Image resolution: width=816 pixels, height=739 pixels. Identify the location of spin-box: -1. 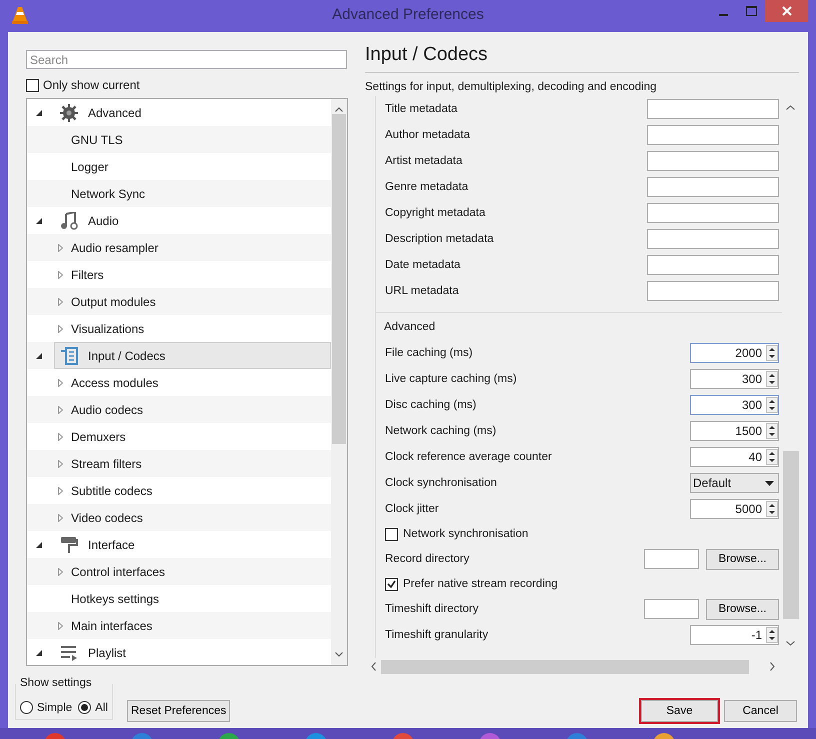
(734, 635).